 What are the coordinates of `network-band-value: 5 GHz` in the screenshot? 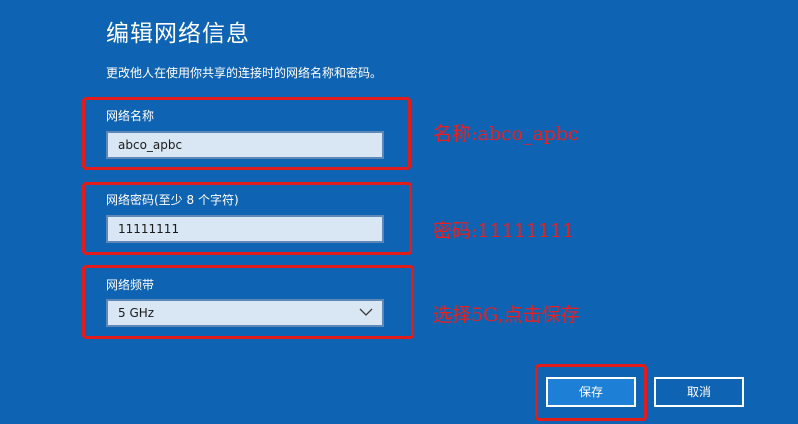 It's located at (136, 313).